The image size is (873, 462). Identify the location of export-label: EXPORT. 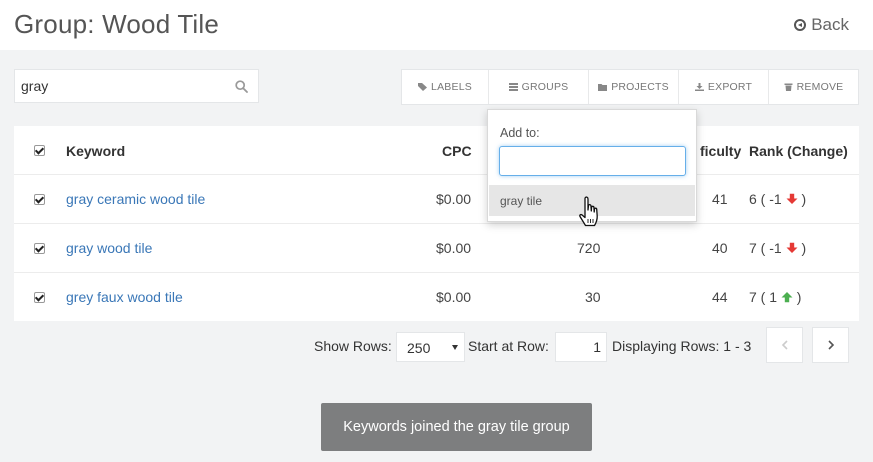
(730, 87).